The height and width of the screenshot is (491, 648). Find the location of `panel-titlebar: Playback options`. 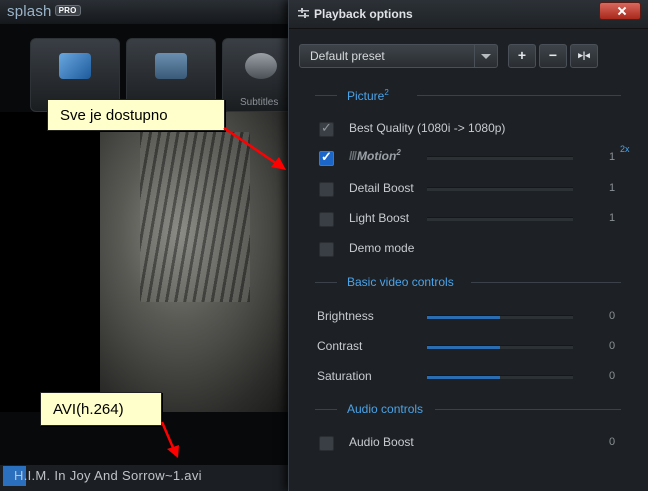

panel-titlebar: Playback options is located at coordinates (468, 14).